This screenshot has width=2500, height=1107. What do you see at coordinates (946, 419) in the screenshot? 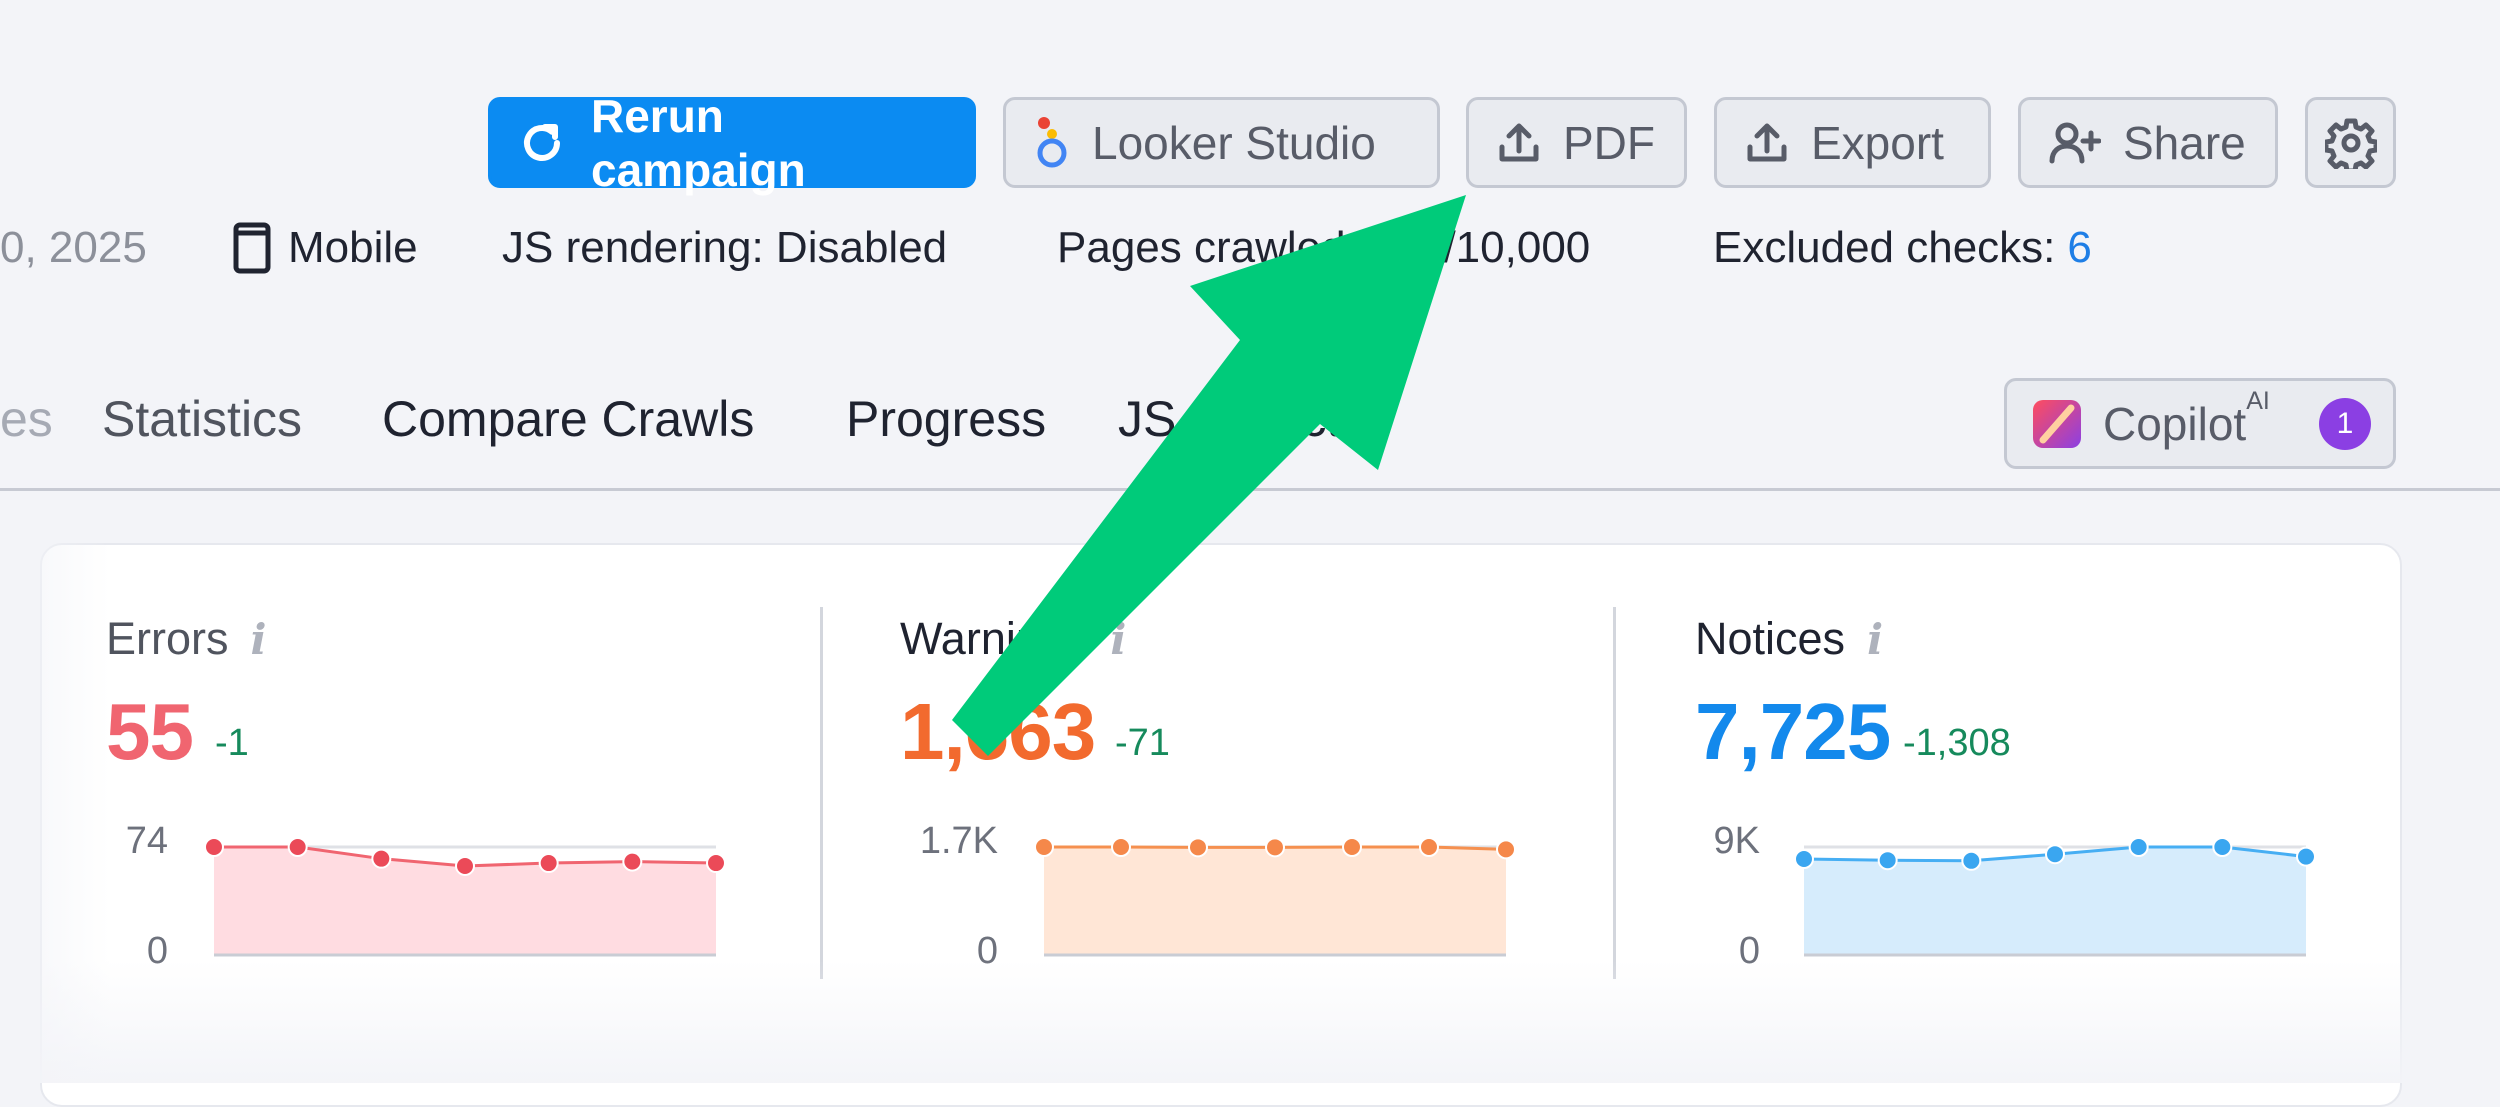
I see `tab-progress: Progress` at bounding box center [946, 419].